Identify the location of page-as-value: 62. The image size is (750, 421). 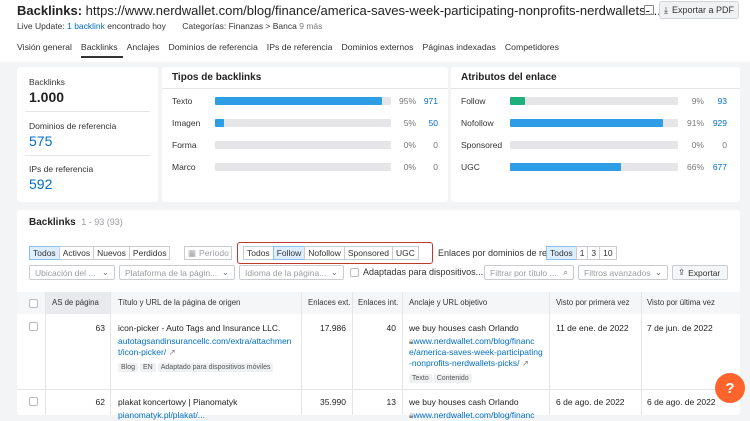
(100, 402).